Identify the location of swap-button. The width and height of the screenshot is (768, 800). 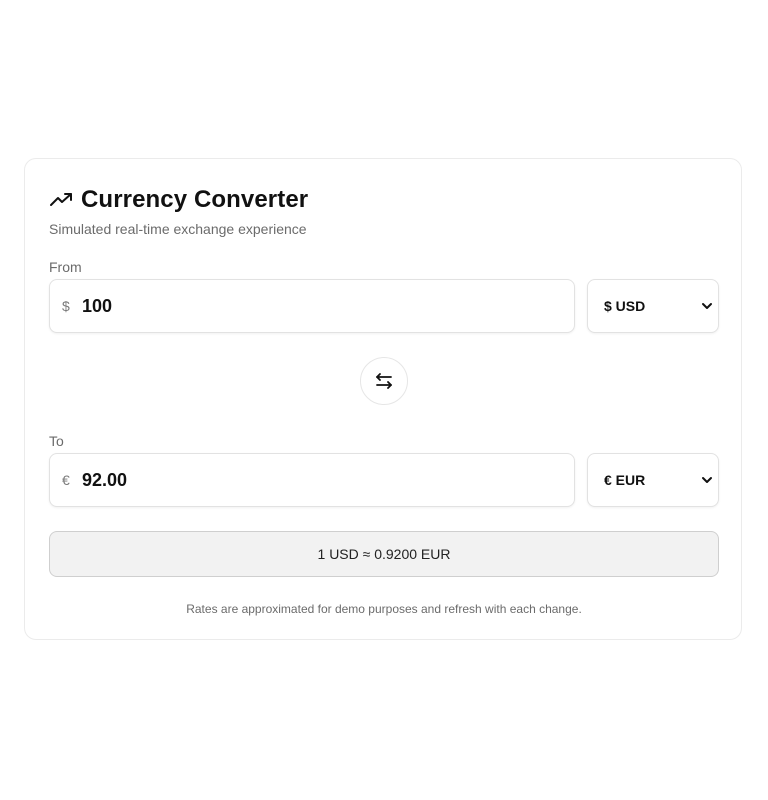
(384, 381).